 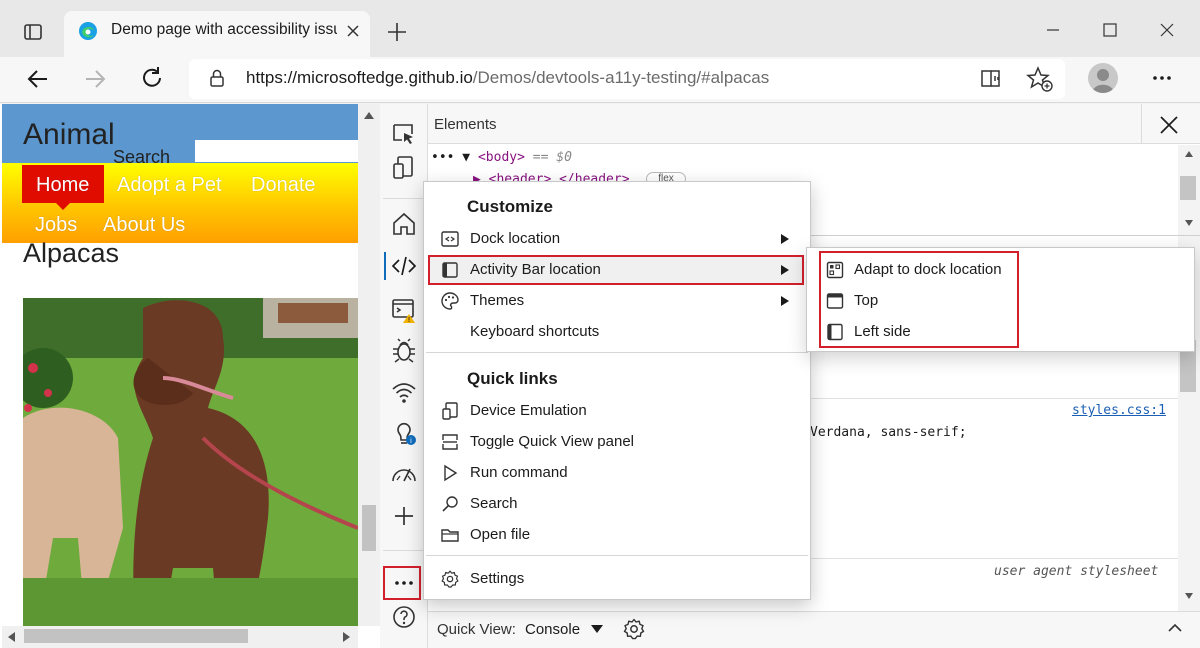 I want to click on top-layout-icon, so click(x=835, y=301).